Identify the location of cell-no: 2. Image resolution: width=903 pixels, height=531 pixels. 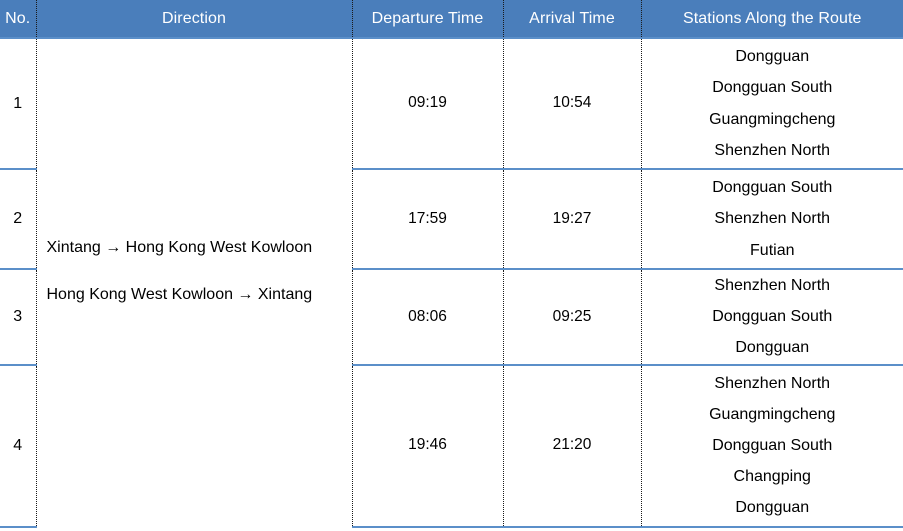
(18, 219).